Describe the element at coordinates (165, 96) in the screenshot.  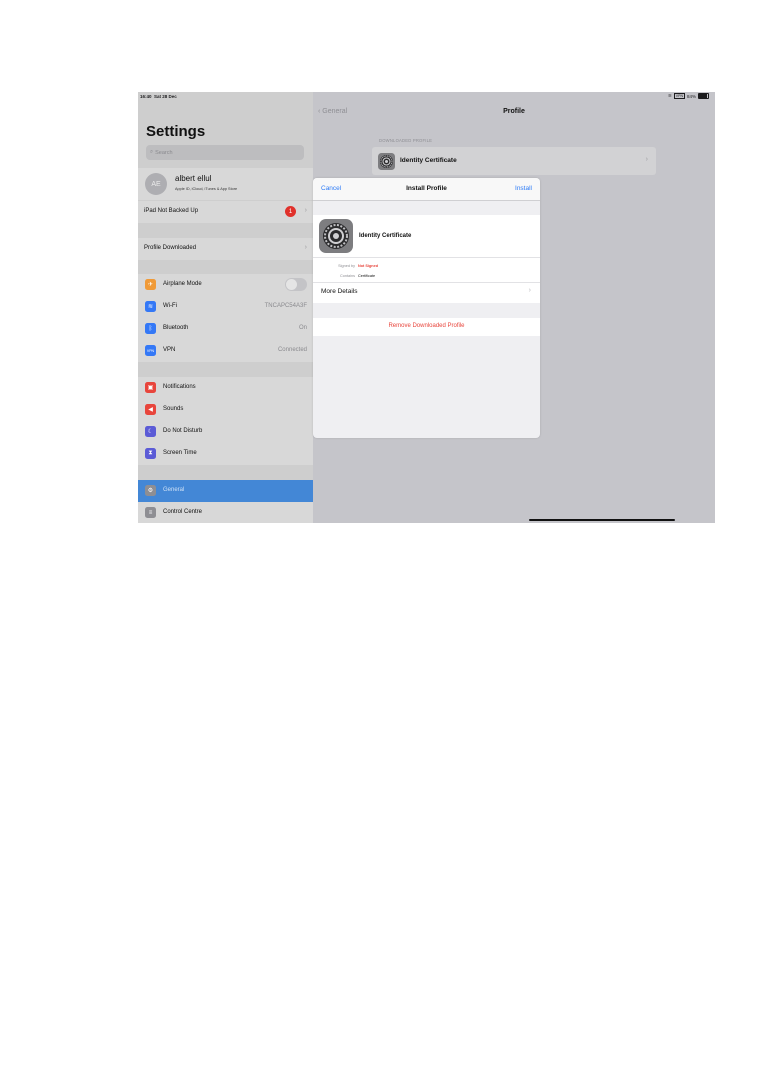
I see `status-date-text: Sat 28 Dec` at that location.